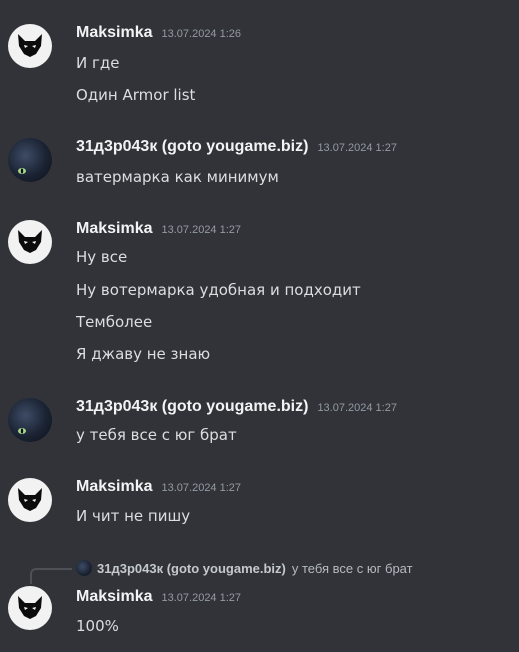 This screenshot has width=519, height=652. What do you see at coordinates (114, 322) in the screenshot?
I see `message-text: Темболее` at bounding box center [114, 322].